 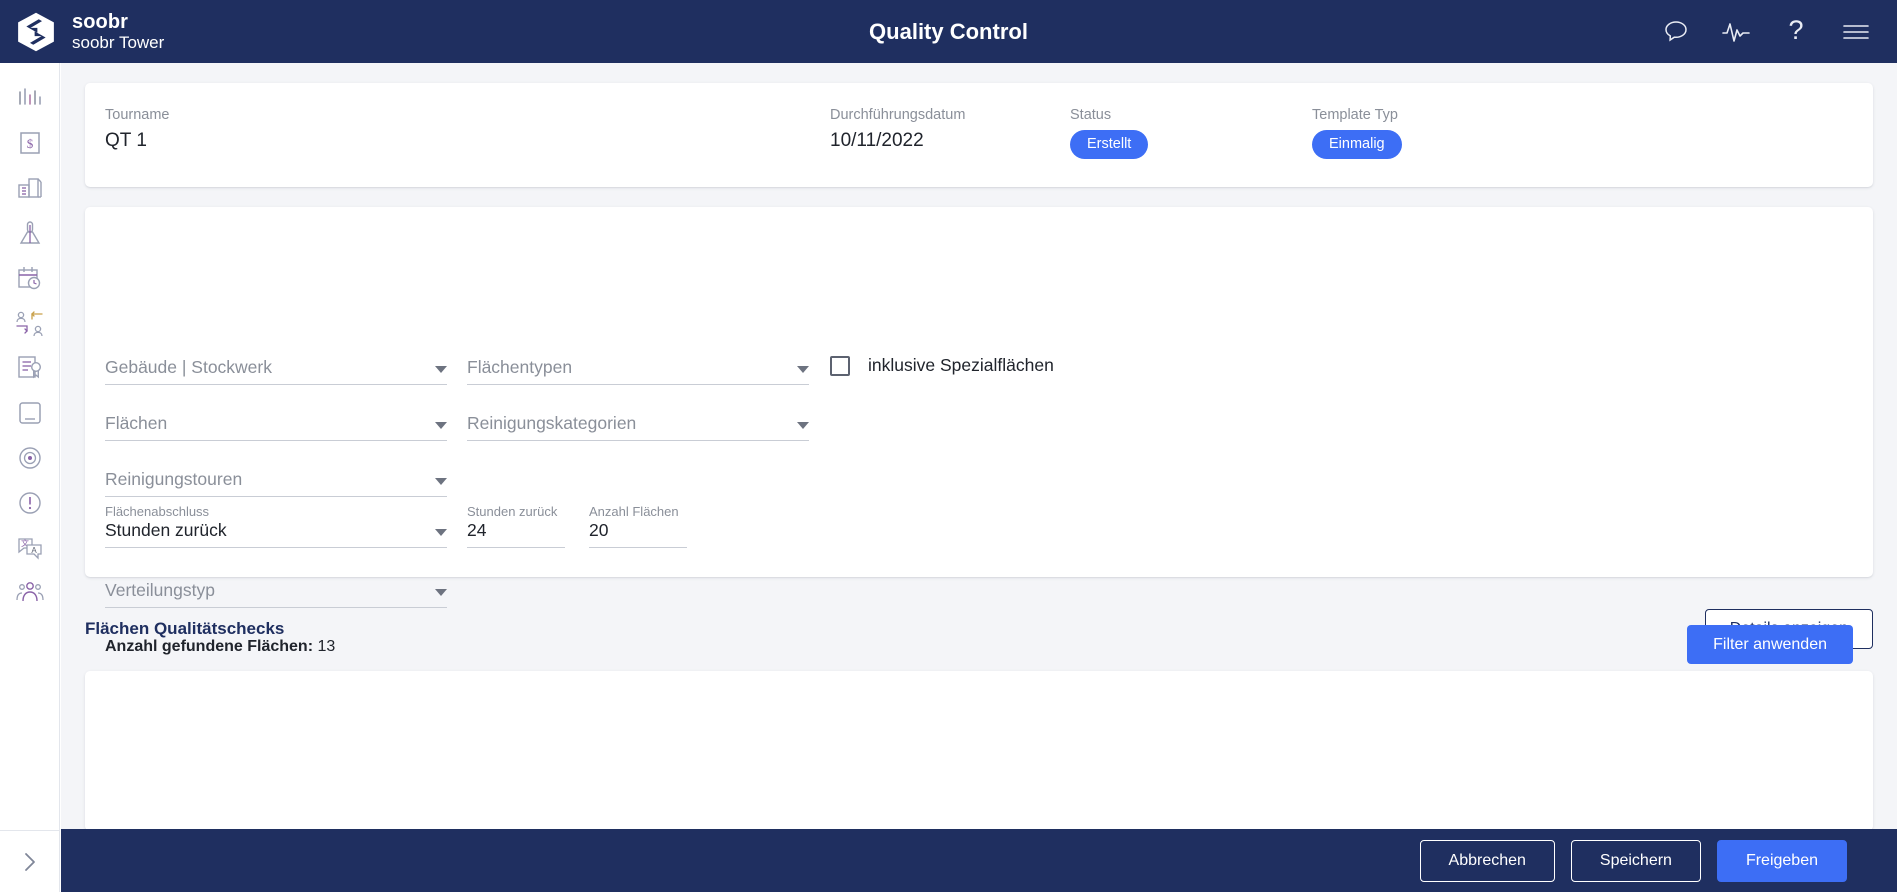 I want to click on broom-icon, so click(x=29, y=232).